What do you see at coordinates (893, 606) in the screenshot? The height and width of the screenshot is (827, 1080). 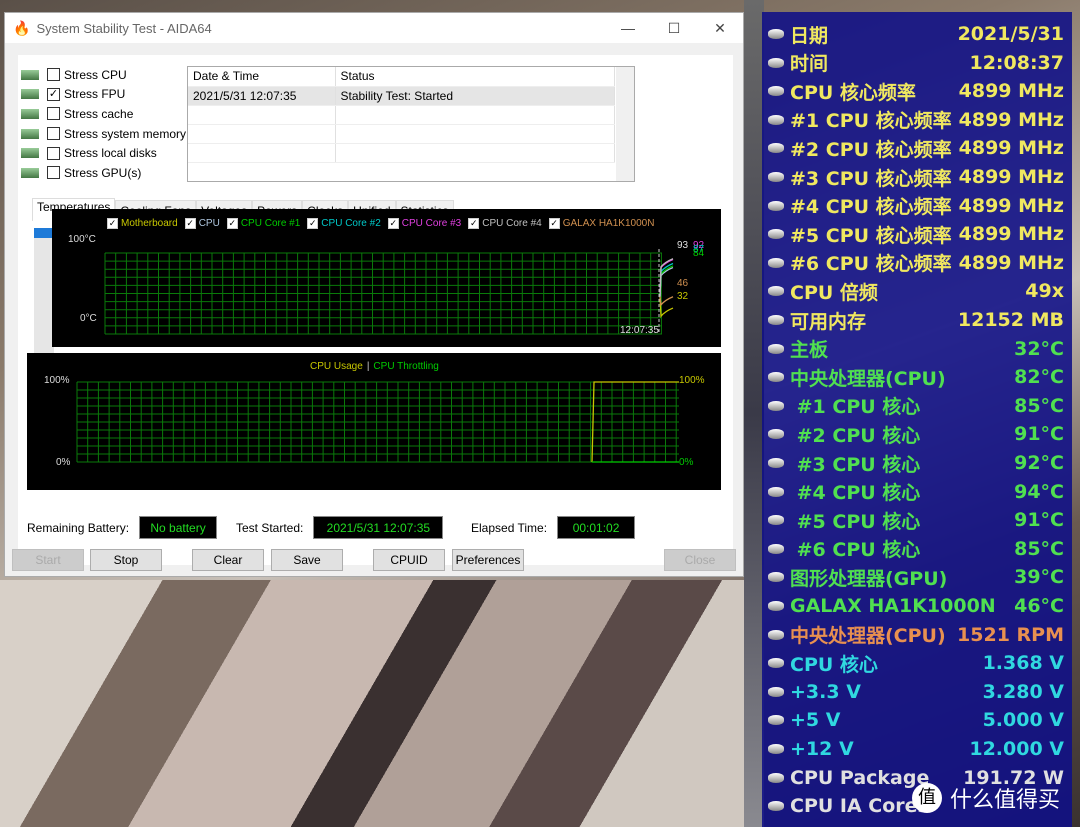 I see `osd-label: GALAX HA1K1000N` at bounding box center [893, 606].